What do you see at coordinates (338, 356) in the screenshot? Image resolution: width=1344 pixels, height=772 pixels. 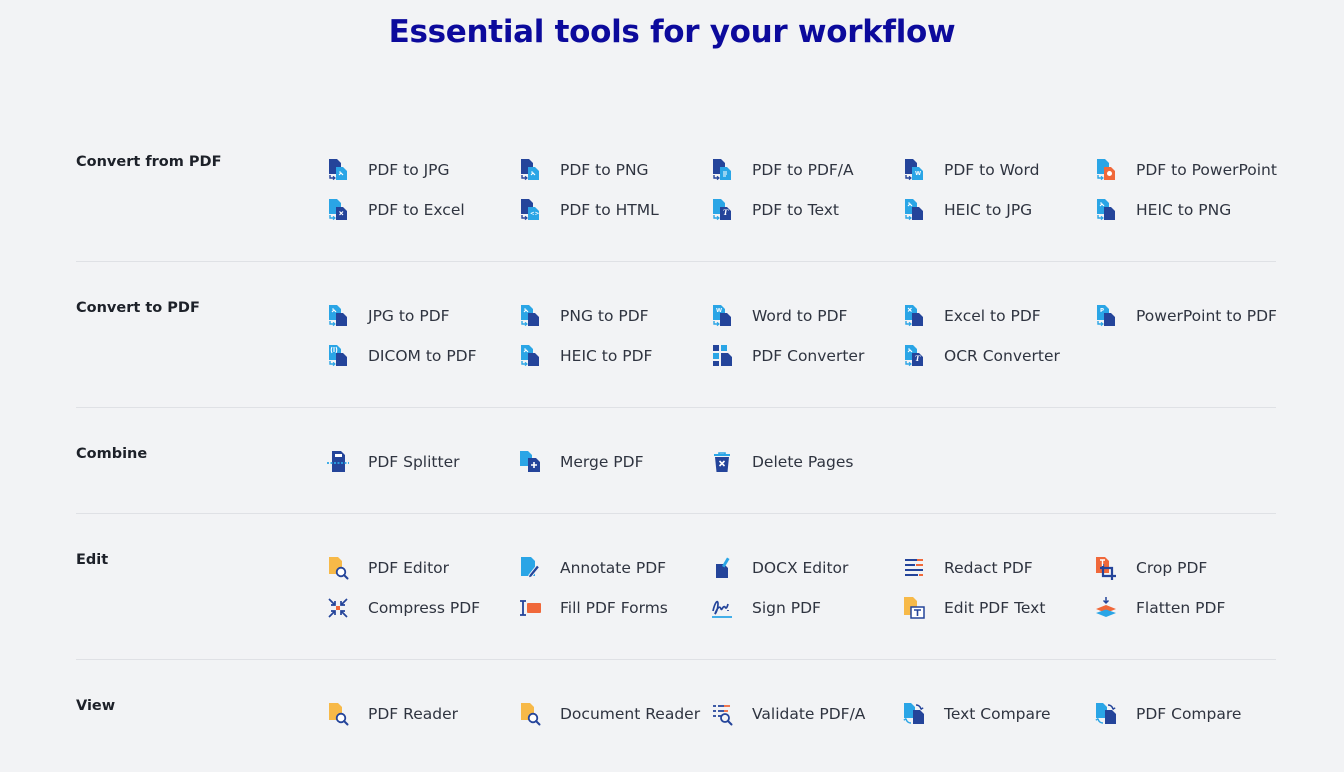 I see `dicom-to-pdf-icon` at bounding box center [338, 356].